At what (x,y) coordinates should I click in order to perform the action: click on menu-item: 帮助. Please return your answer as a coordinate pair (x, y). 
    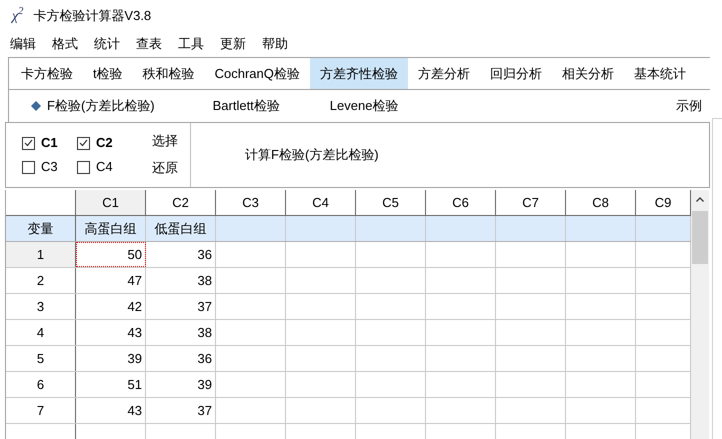
    Looking at the image, I should click on (275, 44).